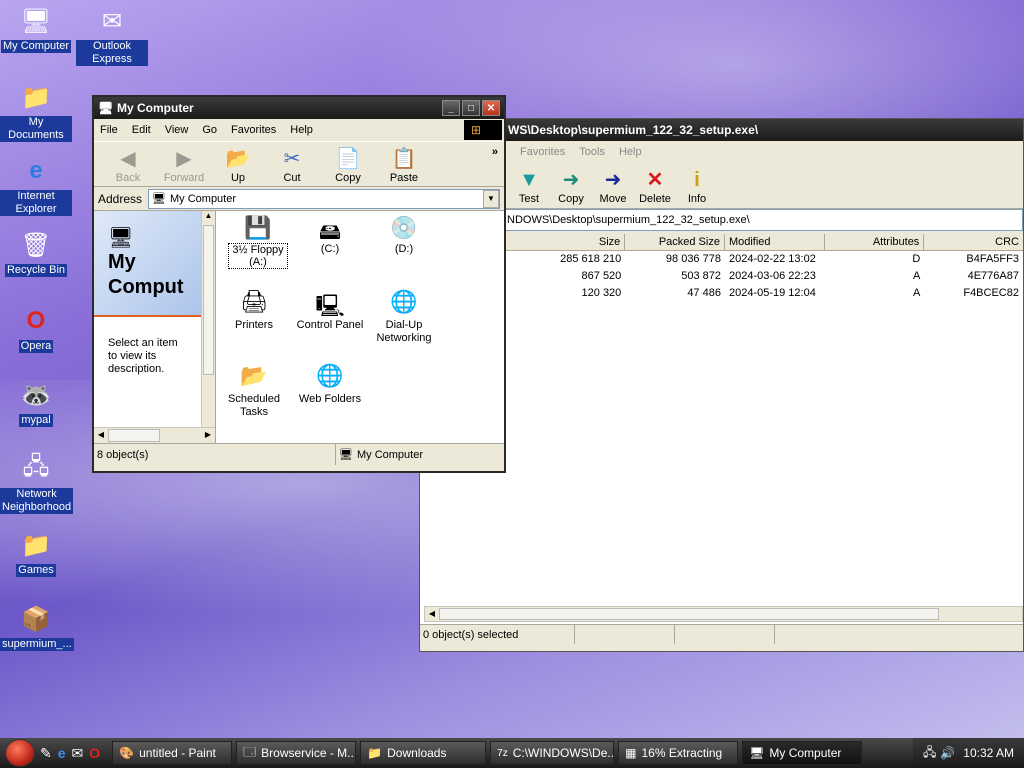 This screenshot has height=768, width=1024. Describe the element at coordinates (301, 130) in the screenshot. I see `menu-help: Help` at that location.